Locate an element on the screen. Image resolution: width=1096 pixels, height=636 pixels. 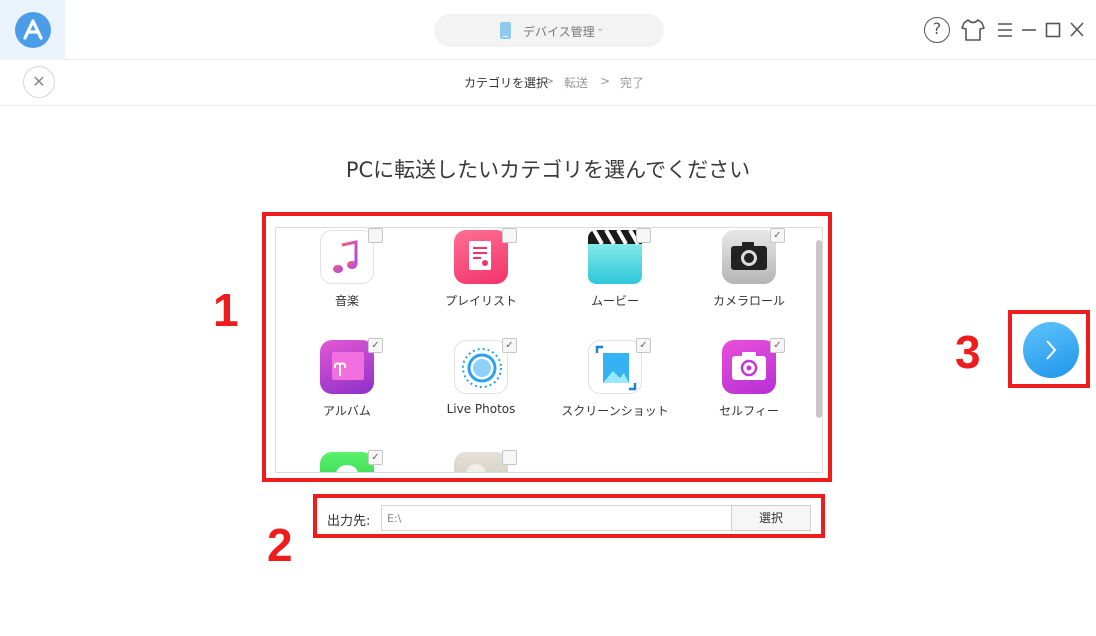
annotation-number-3: 3 is located at coordinates (968, 352).